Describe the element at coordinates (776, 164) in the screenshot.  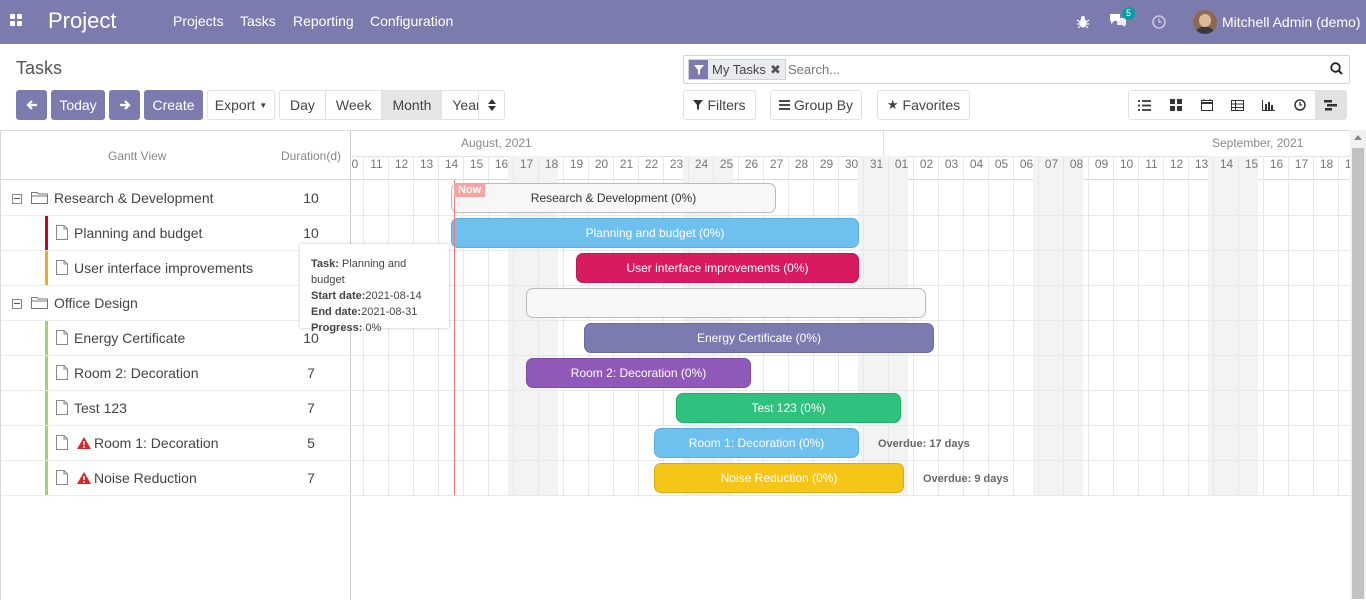
I see `day-label: 27` at that location.